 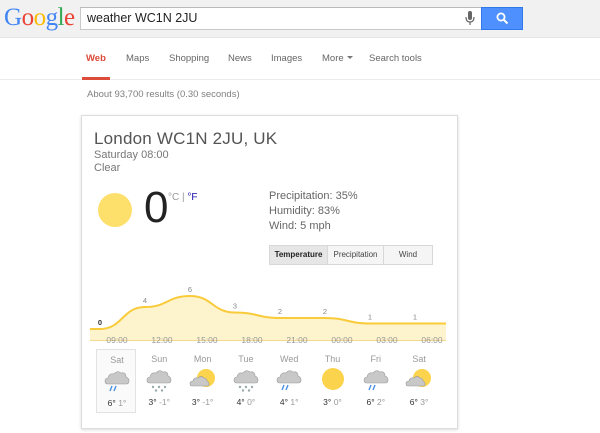 What do you see at coordinates (413, 402) in the screenshot?
I see `forecast-high: 6°` at bounding box center [413, 402].